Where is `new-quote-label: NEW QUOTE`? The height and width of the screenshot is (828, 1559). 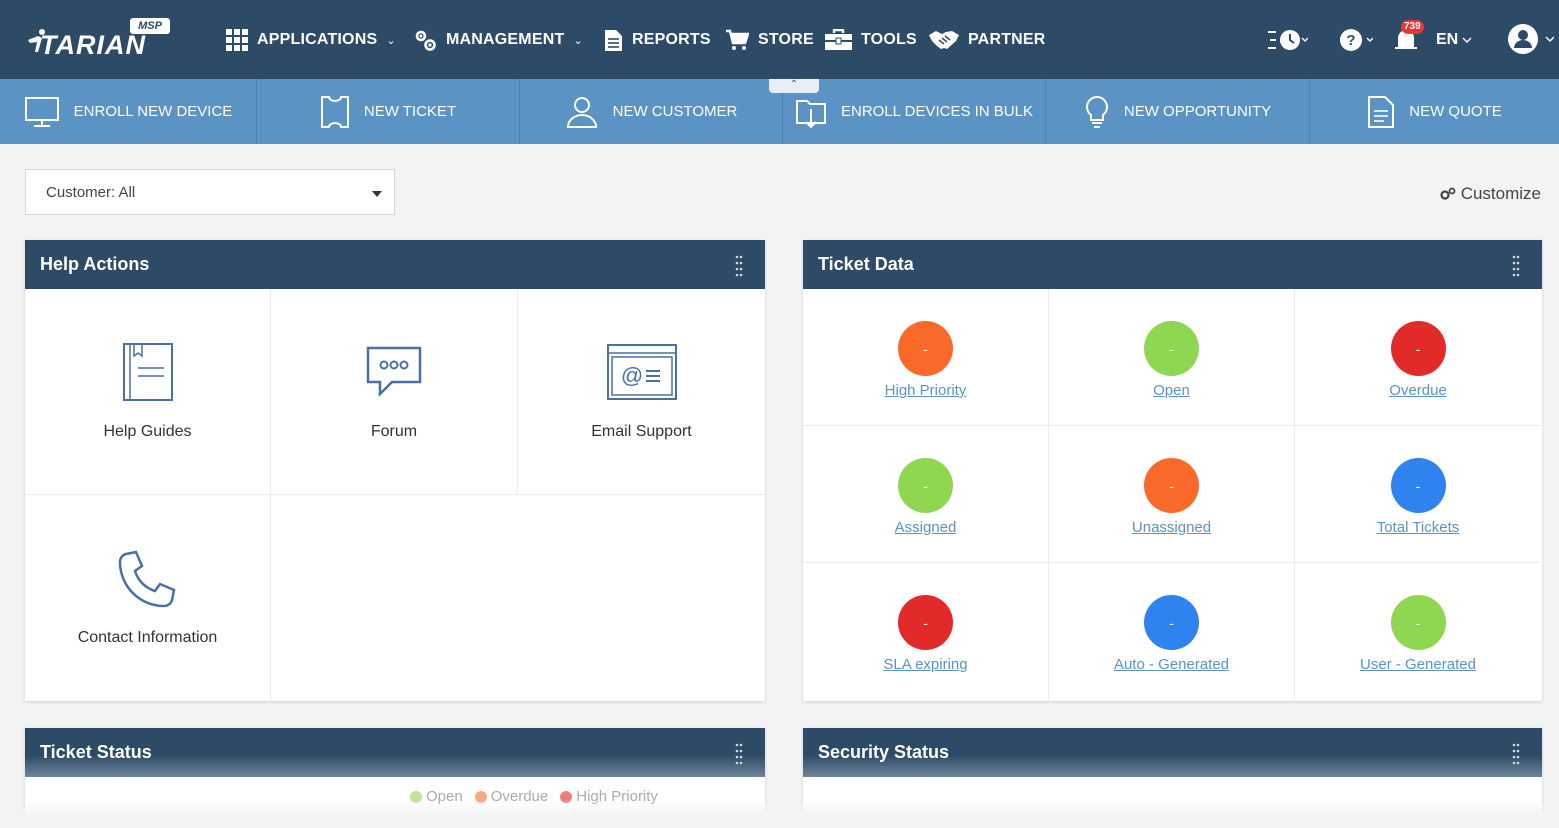 new-quote-label: NEW QUOTE is located at coordinates (1455, 111).